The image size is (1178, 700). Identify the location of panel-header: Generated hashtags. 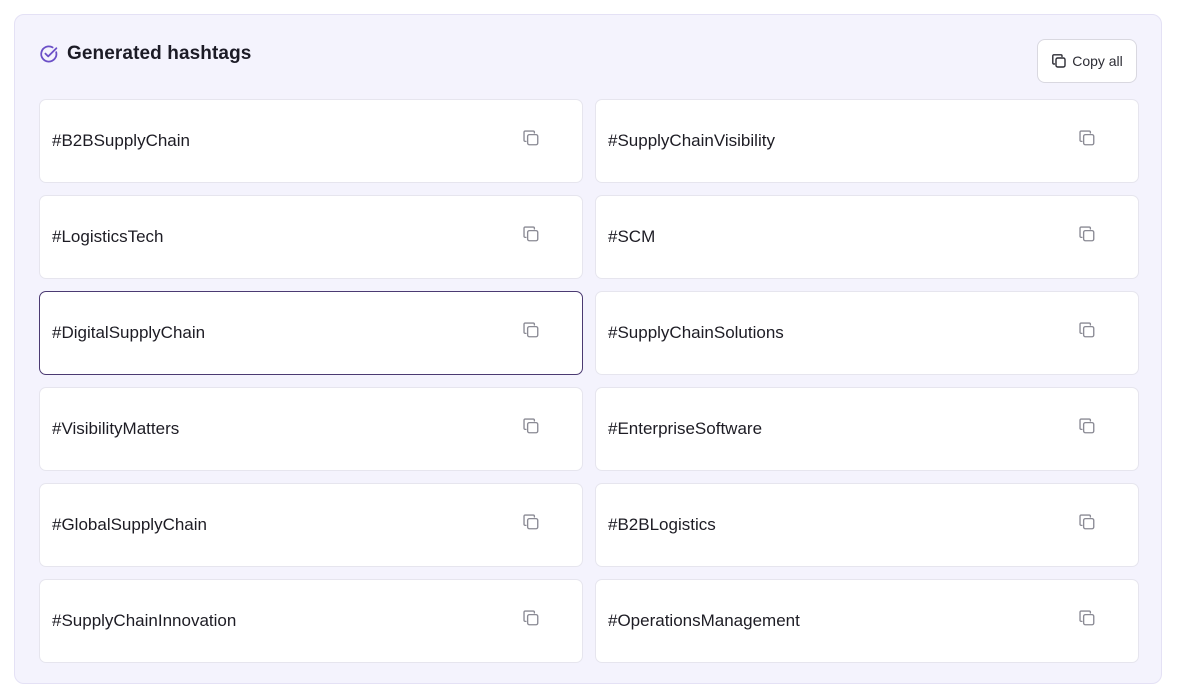
(145, 54).